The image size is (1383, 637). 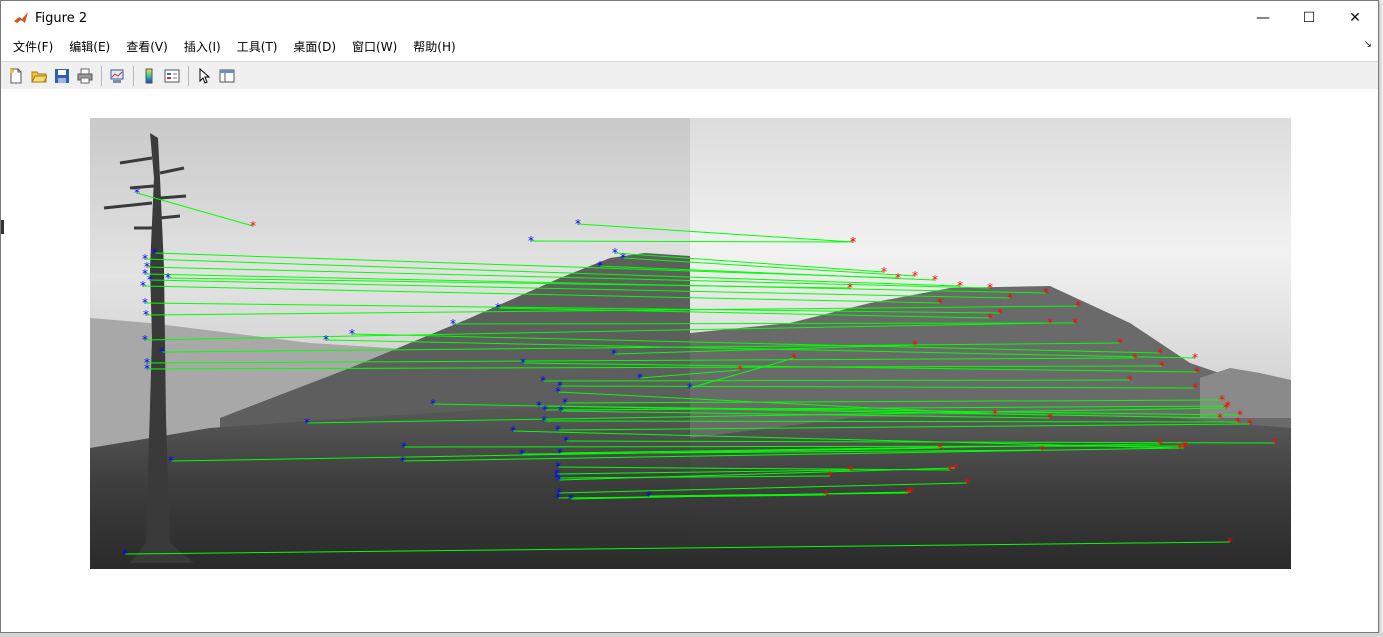 I want to click on print-icon, so click(x=85, y=76).